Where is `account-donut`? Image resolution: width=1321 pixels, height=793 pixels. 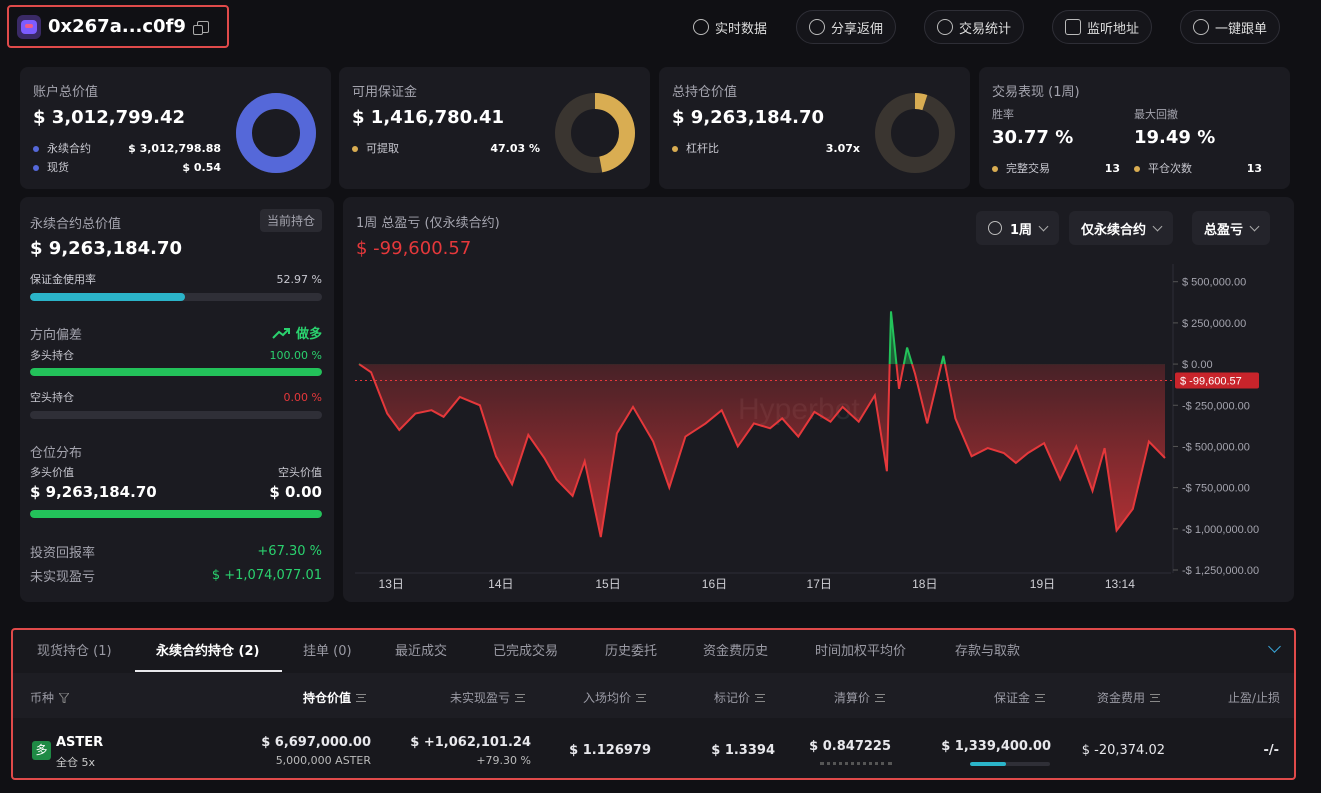 account-donut is located at coordinates (276, 133).